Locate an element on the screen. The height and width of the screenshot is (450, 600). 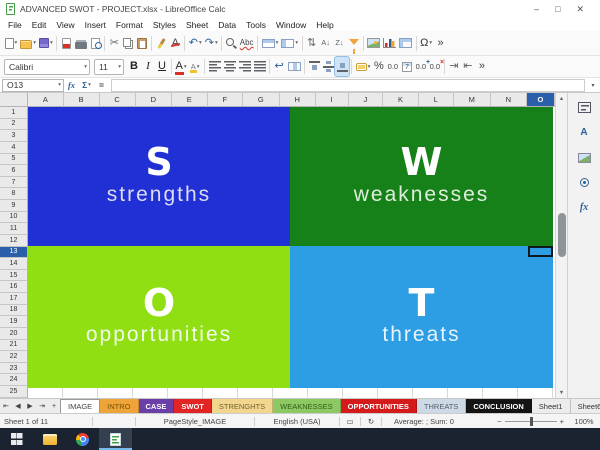
sheet-tab-conclusion: CONCLUSION is located at coordinates (499, 406).